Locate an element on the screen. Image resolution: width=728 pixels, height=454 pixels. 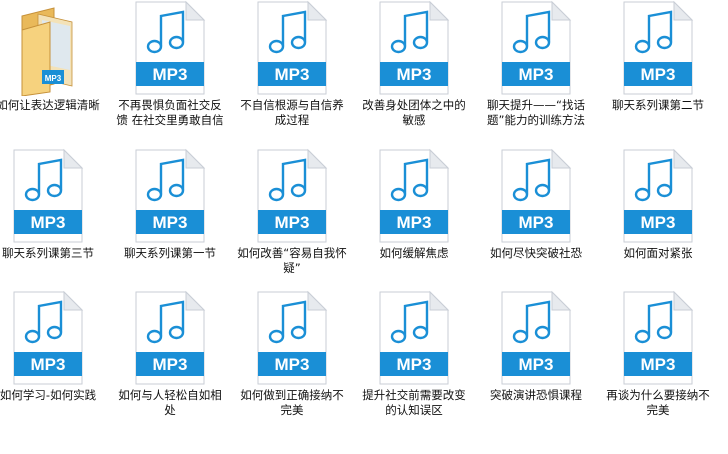
file-item: MP3 聊天提升——“找话题”能力的训练方法 is located at coordinates (536, 73).